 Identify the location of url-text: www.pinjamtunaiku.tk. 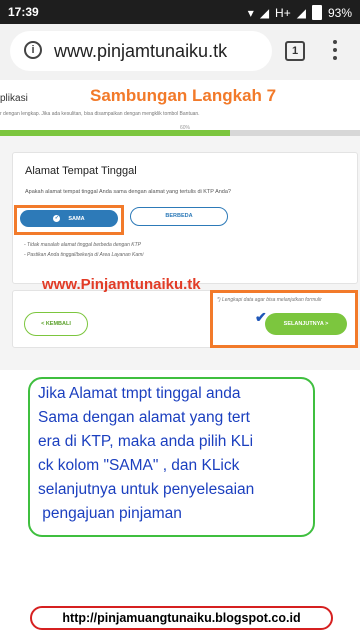
(140, 51).